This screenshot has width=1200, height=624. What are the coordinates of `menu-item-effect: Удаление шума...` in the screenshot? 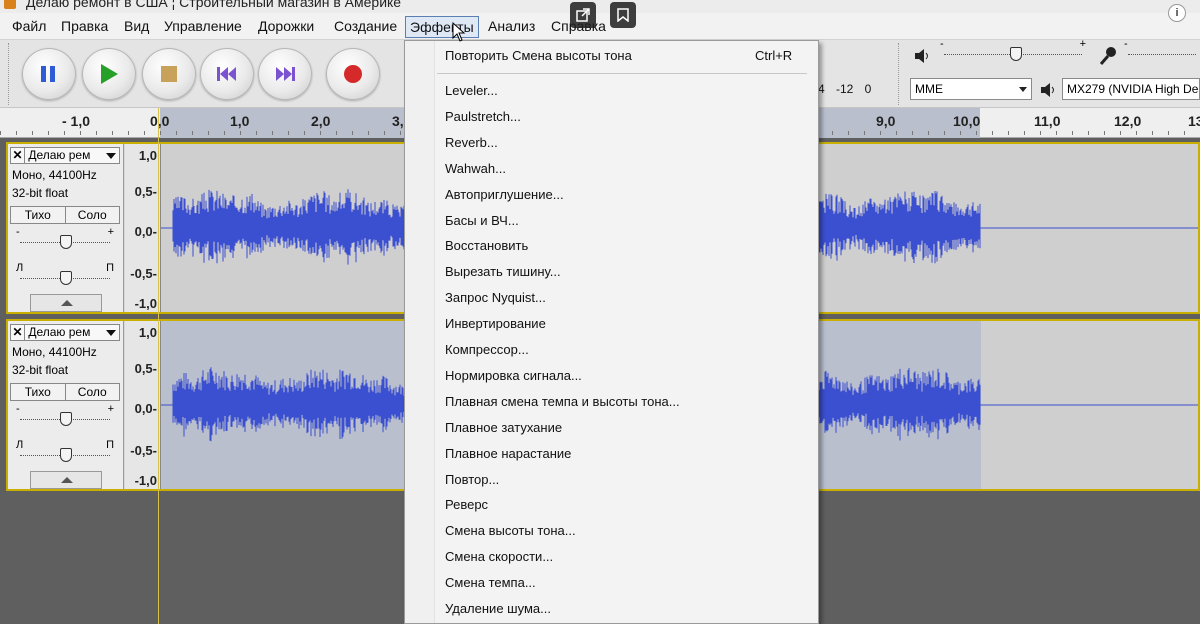 It's located at (498, 608).